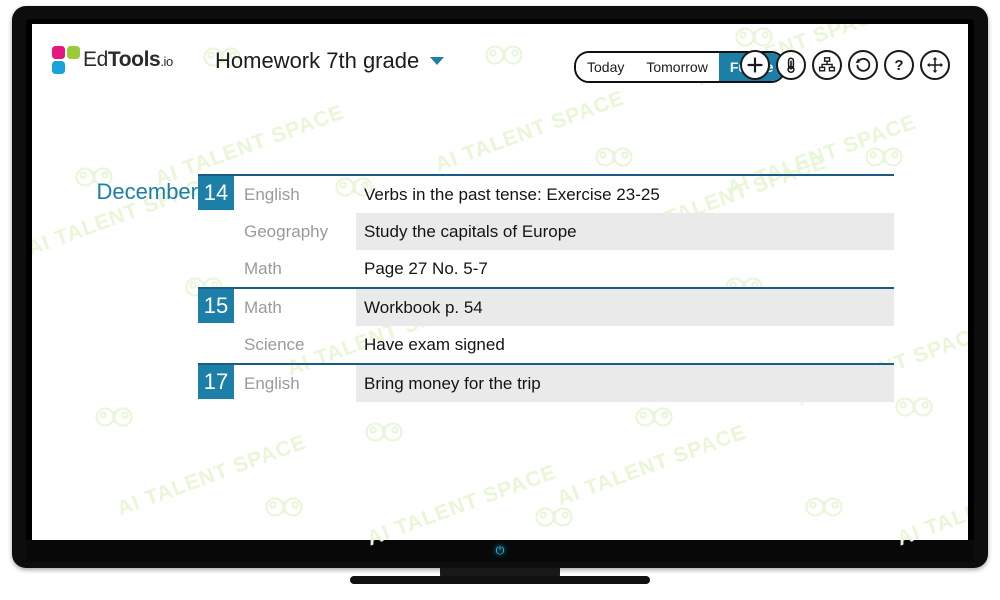 The height and width of the screenshot is (600, 1000). I want to click on task-text: Bring money for the trip, so click(625, 383).